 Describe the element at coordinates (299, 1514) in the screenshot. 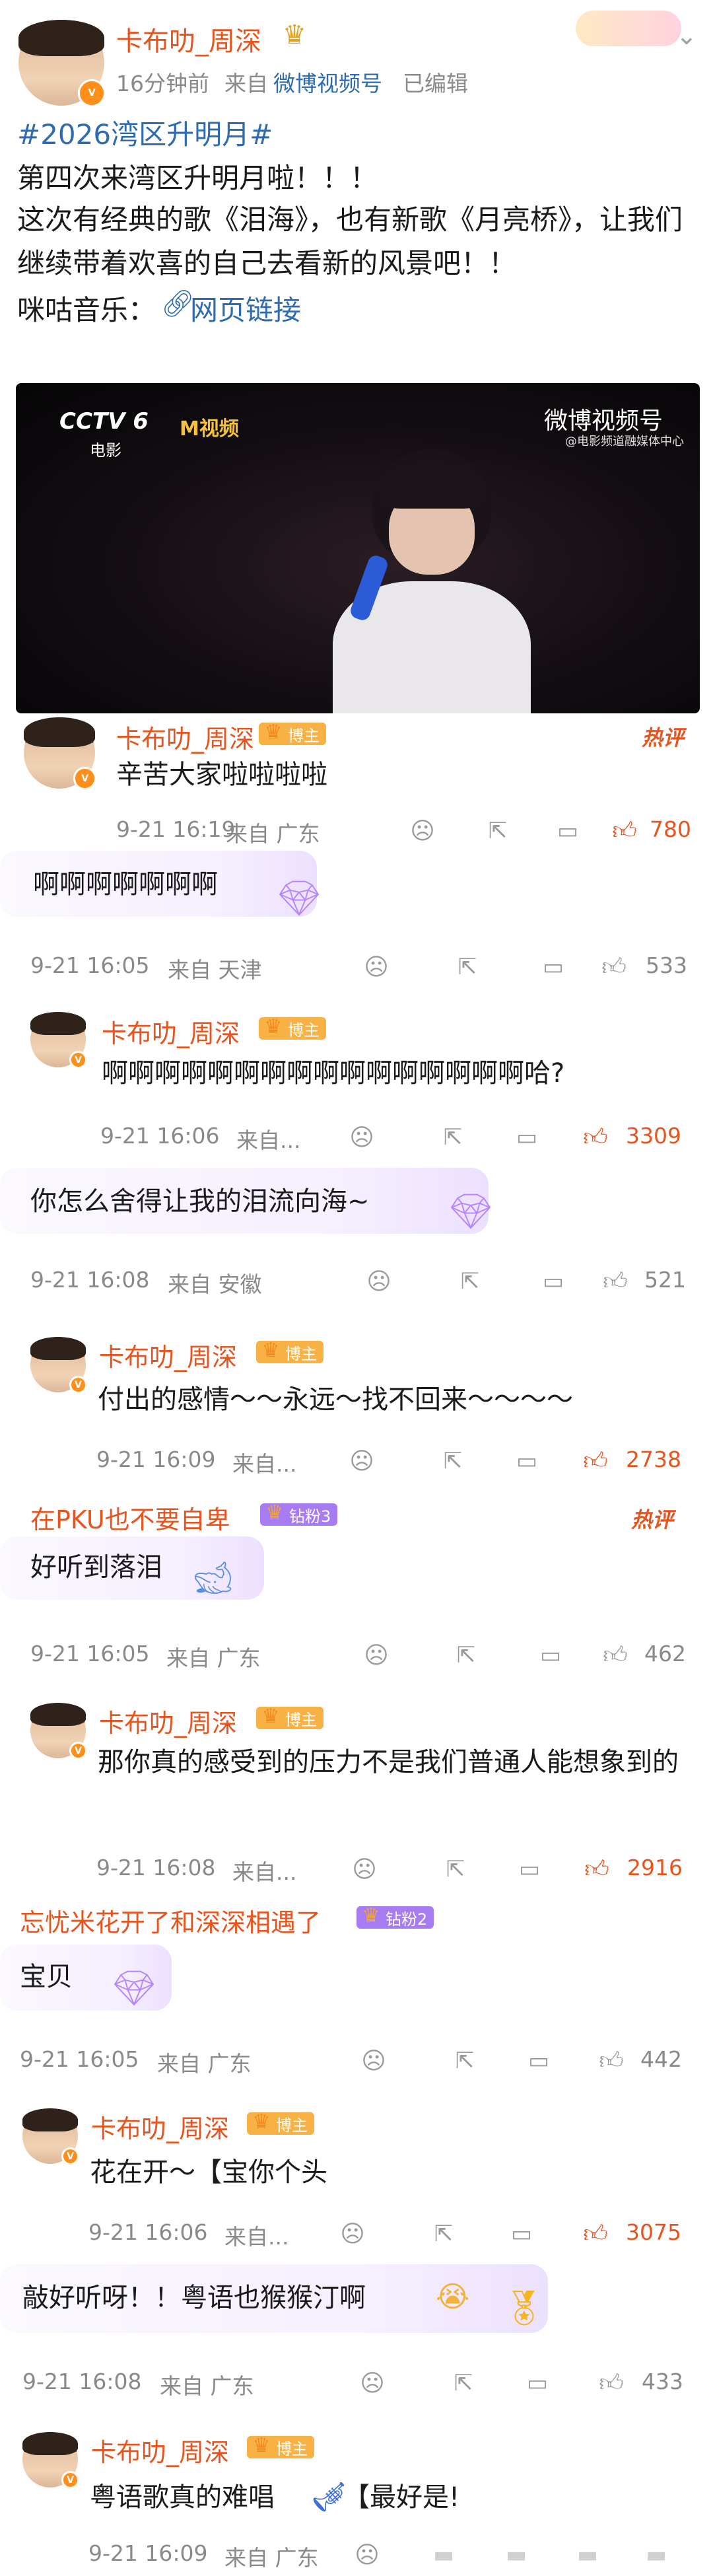

I see `fan-badge: ♛ 钻粉3` at that location.